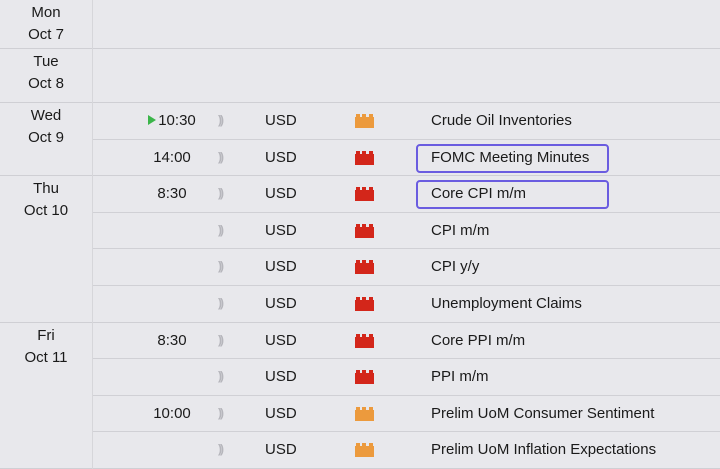 This screenshot has height=469, width=720. I want to click on event-title: Unemployment Claims, so click(506, 303).